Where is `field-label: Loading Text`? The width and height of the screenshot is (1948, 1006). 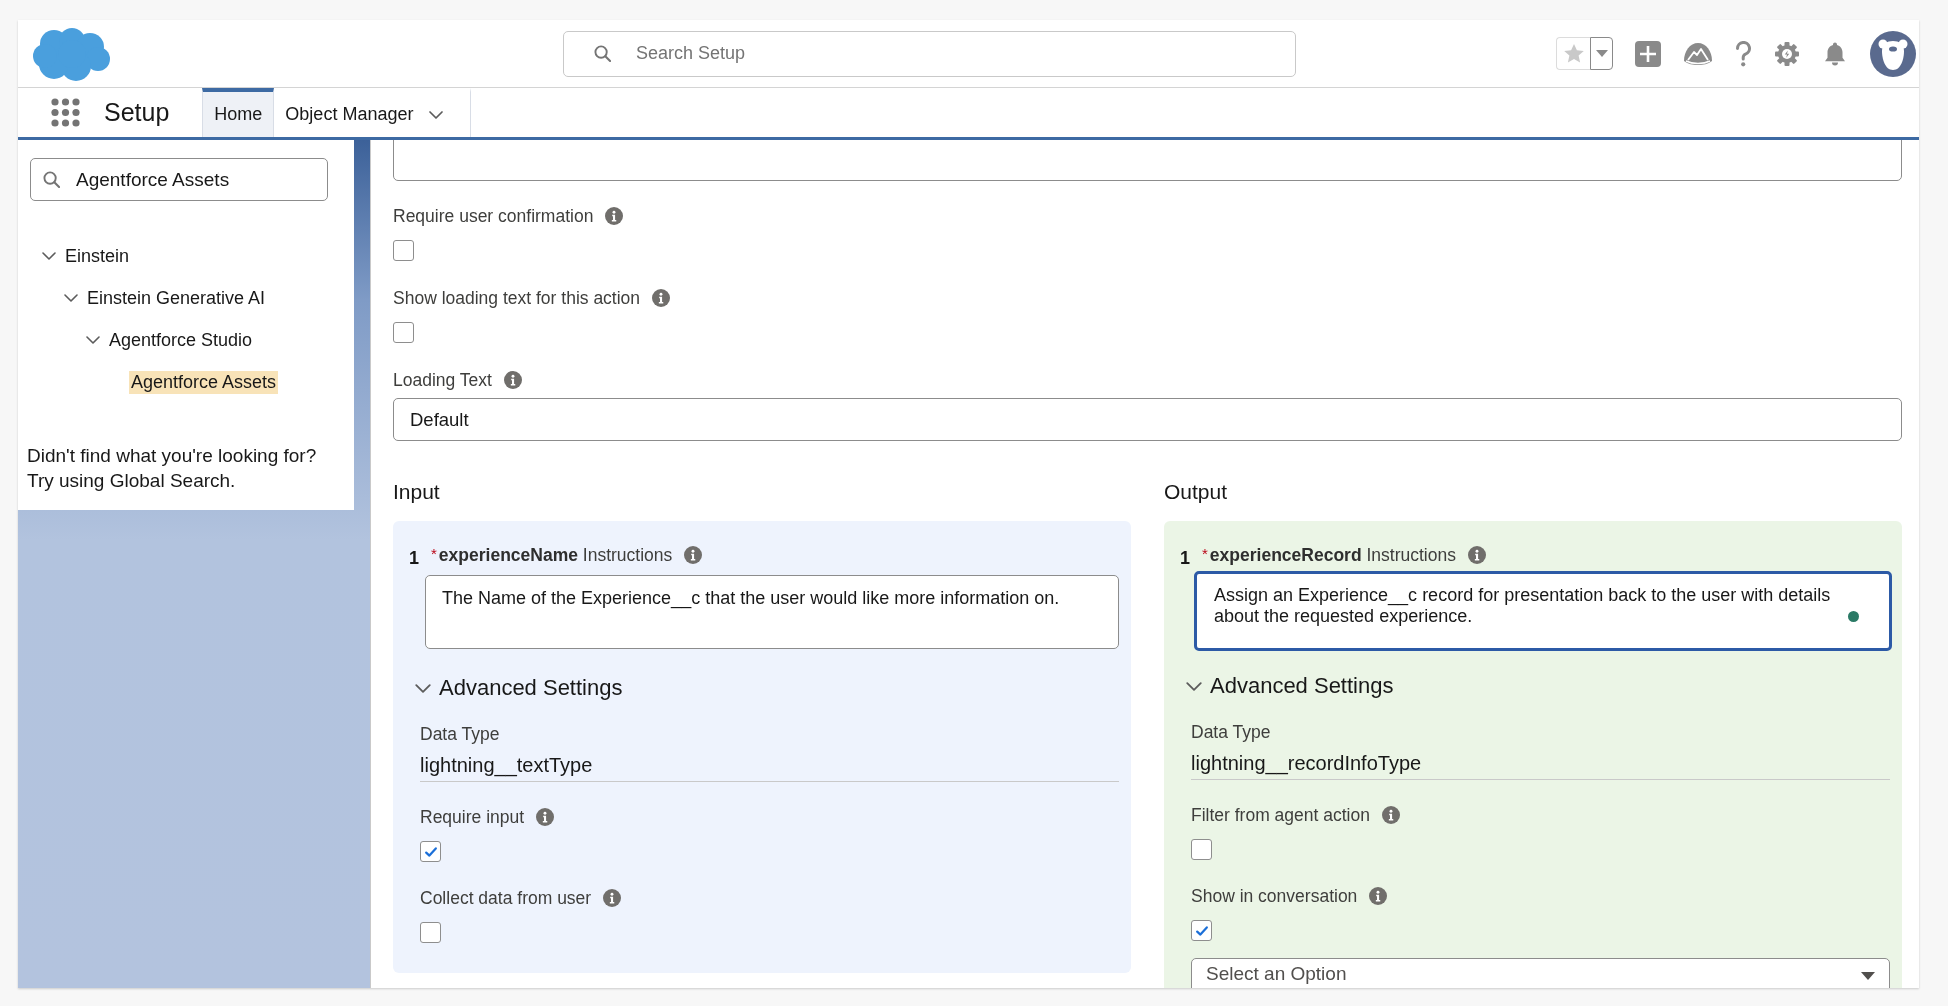
field-label: Loading Text is located at coordinates (442, 380).